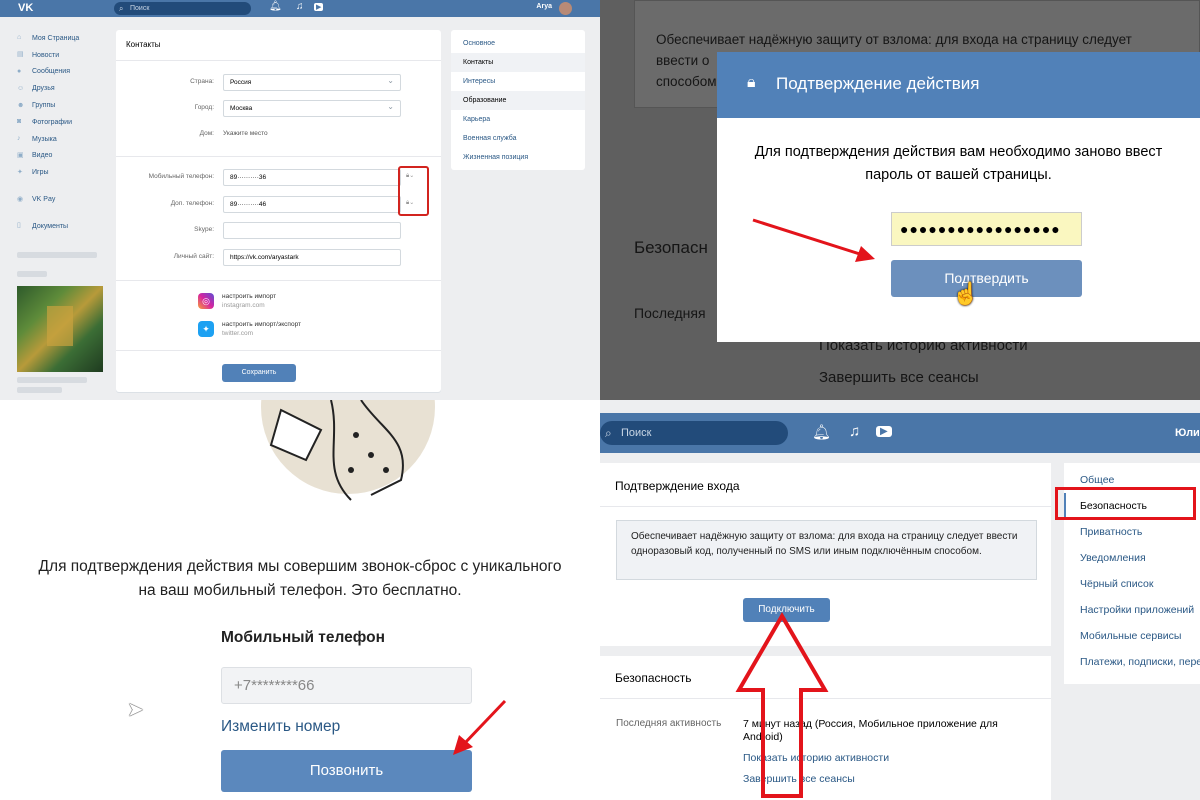 This screenshot has height=800, width=1200. What do you see at coordinates (312, 257) in the screenshot?
I see `site-input: https://vk.com/aryastark` at bounding box center [312, 257].